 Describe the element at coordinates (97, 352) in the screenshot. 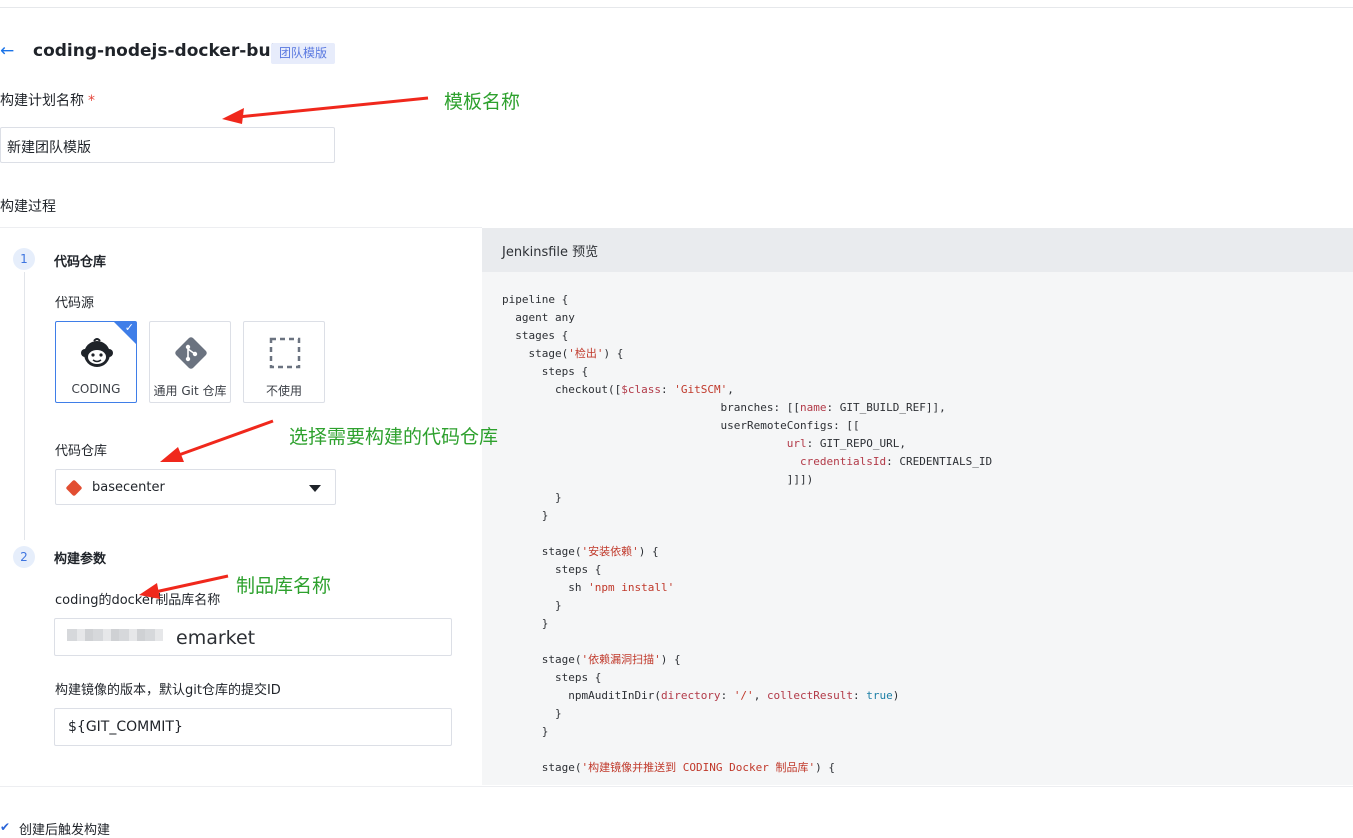

I see `coding-monkey-icon` at that location.